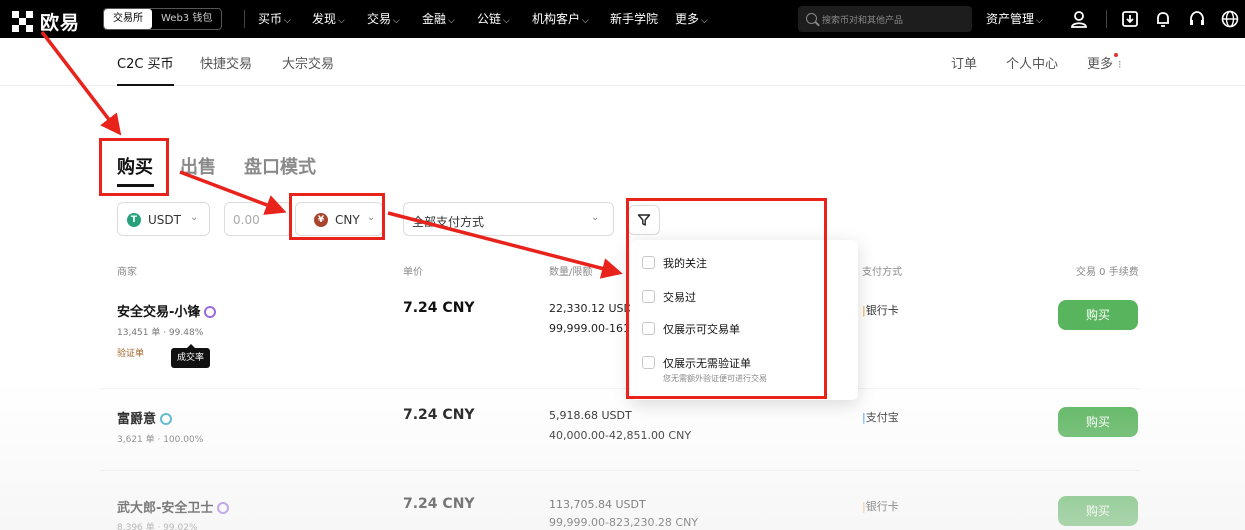  Describe the element at coordinates (160, 440) in the screenshot. I see `merchant-stats: 3,621 单 · 100.00%` at that location.